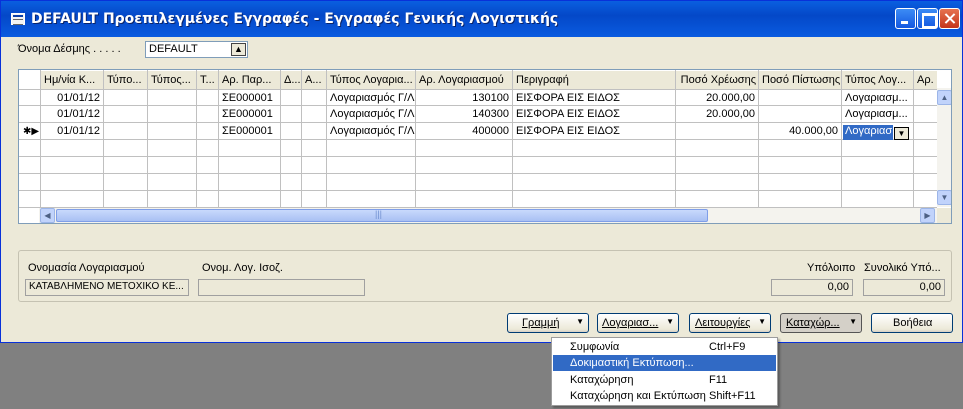 The image size is (963, 409). What do you see at coordinates (930, 287) in the screenshot?
I see `total-balance-value: 0,00` at bounding box center [930, 287].